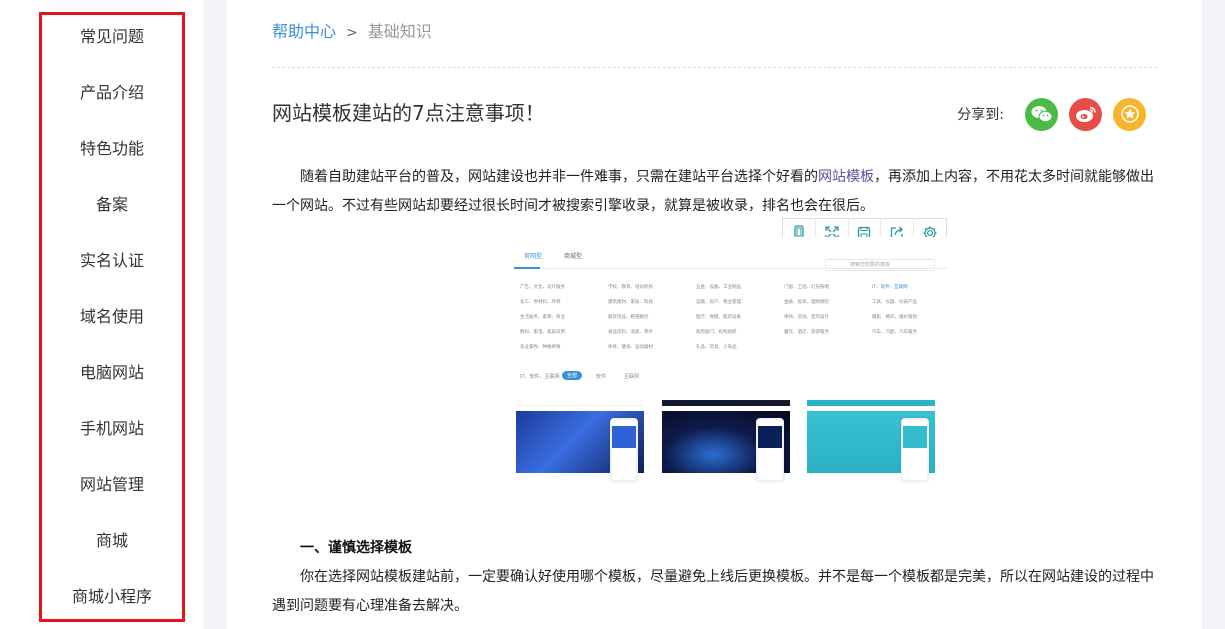  Describe the element at coordinates (806, 332) in the screenshot. I see `image-category: 餐饮、酒店、旅游服务` at that location.